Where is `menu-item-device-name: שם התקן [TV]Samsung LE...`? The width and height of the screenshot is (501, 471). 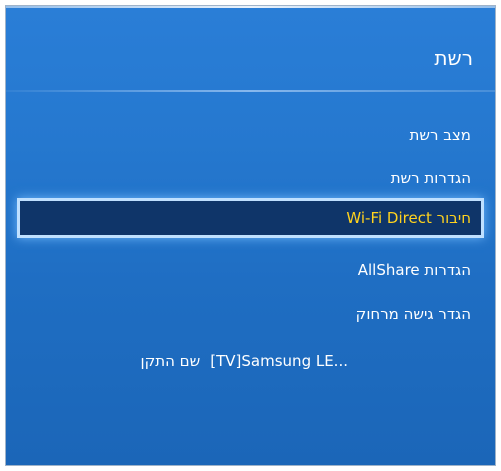 menu-item-device-name: שם התקן [TV]Samsung LE... is located at coordinates (198, 361).